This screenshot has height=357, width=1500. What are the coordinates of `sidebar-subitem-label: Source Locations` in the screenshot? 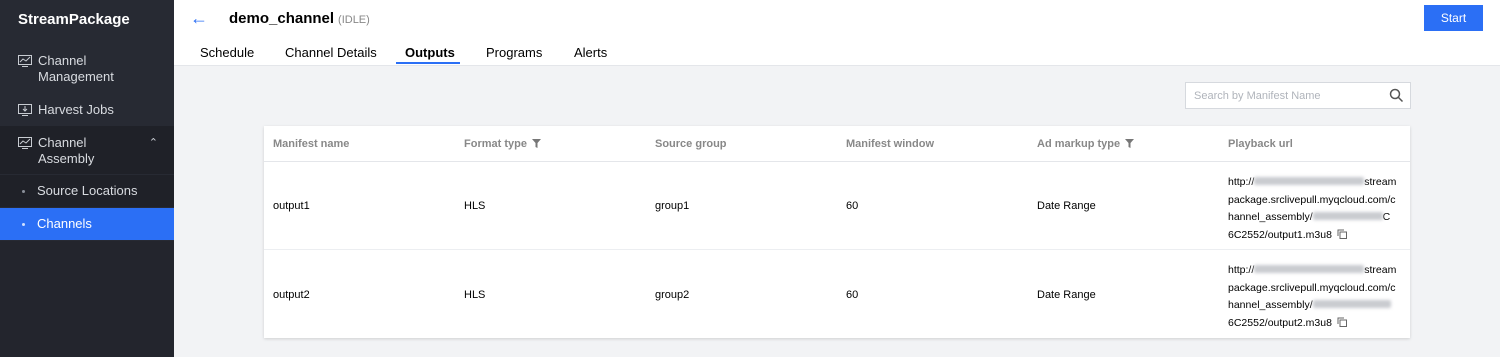 It's located at (87, 190).